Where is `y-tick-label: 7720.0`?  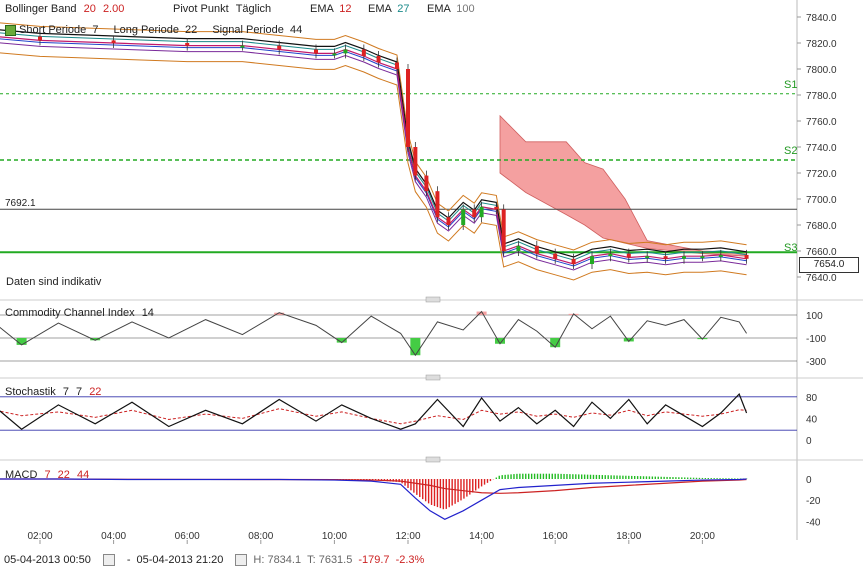 y-tick-label: 7720.0 is located at coordinates (821, 174).